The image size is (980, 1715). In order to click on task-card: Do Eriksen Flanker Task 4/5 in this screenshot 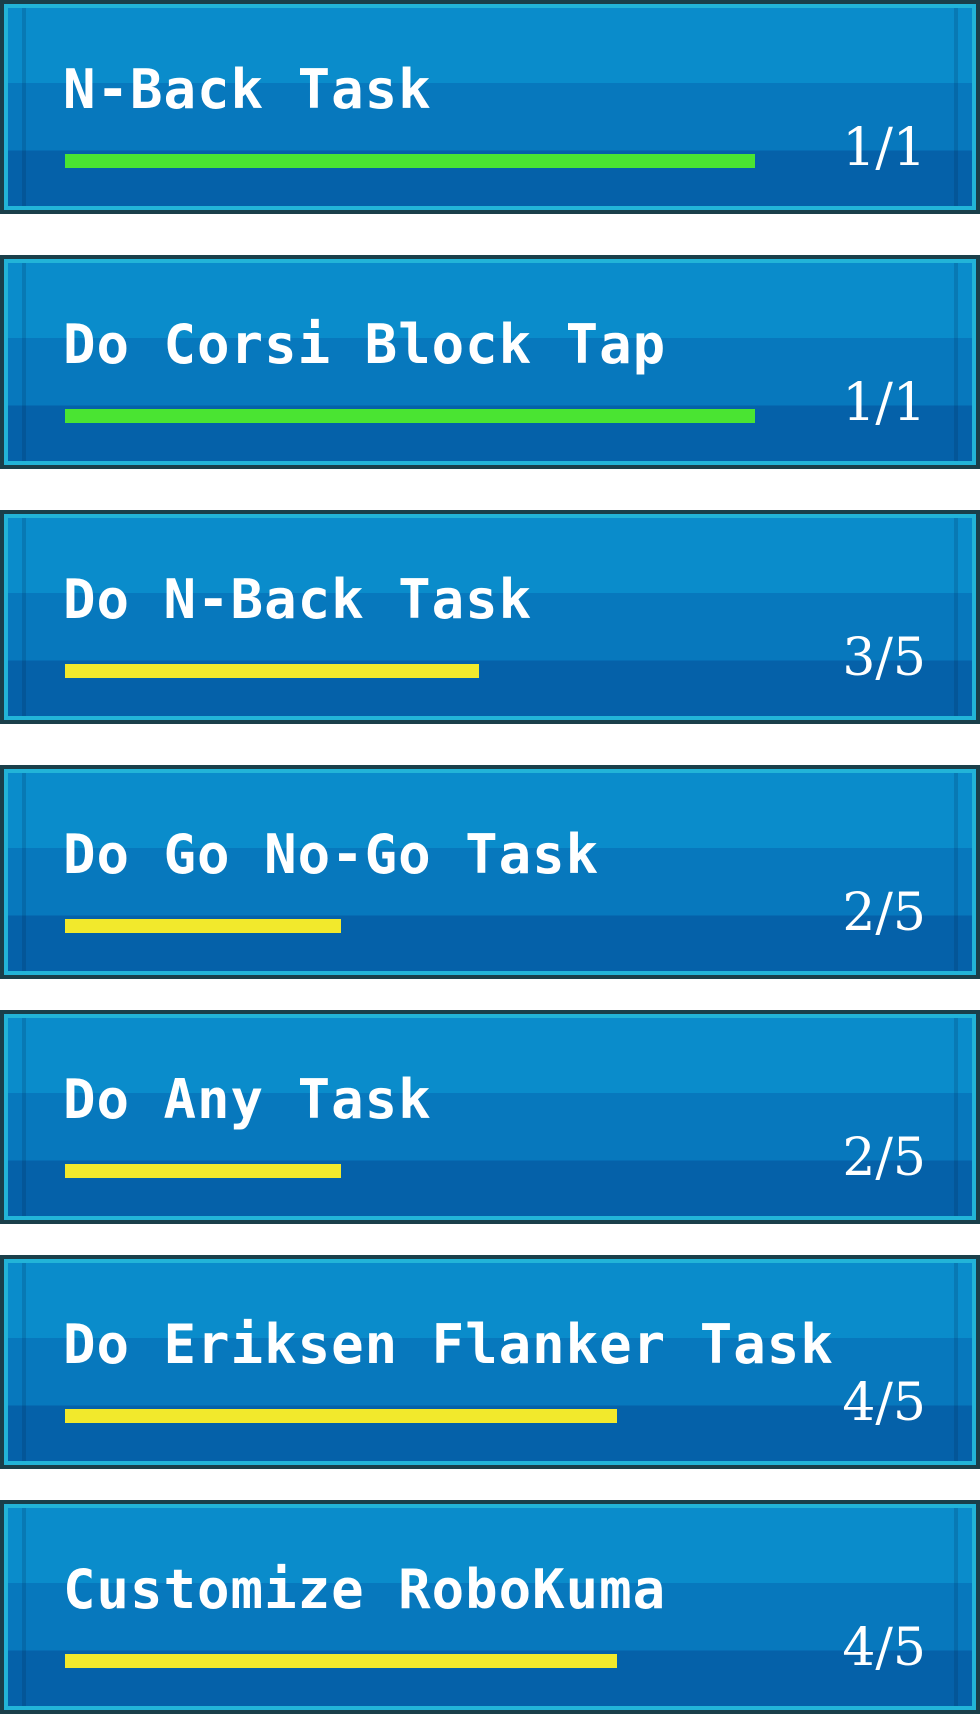, I will do `click(490, 1362)`.